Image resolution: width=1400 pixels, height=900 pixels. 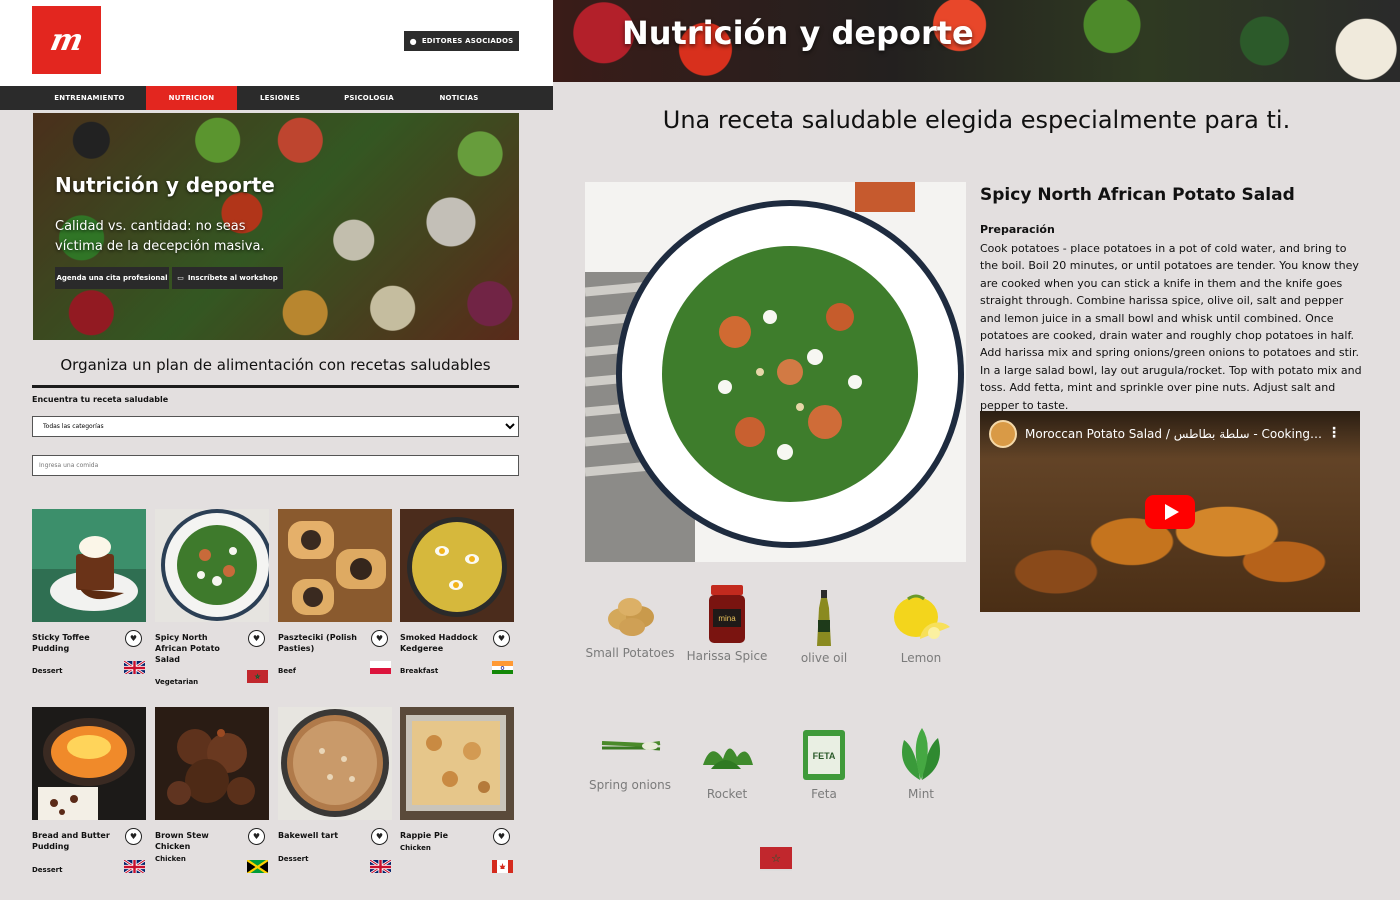 I want to click on feta-pack-icon: FETA, so click(x=824, y=755).